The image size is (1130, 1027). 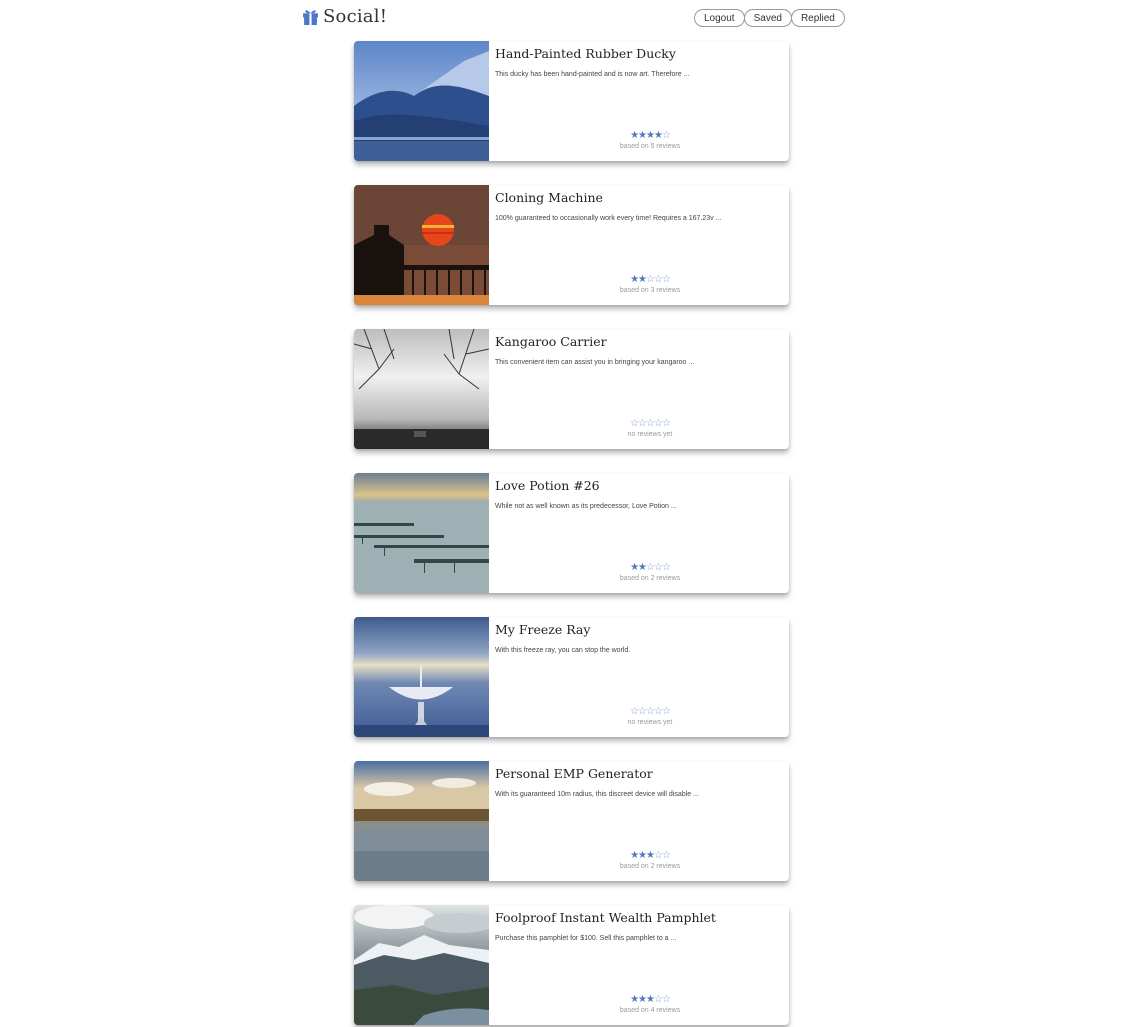 I want to click on snowy-mountains-photo, so click(x=421, y=965).